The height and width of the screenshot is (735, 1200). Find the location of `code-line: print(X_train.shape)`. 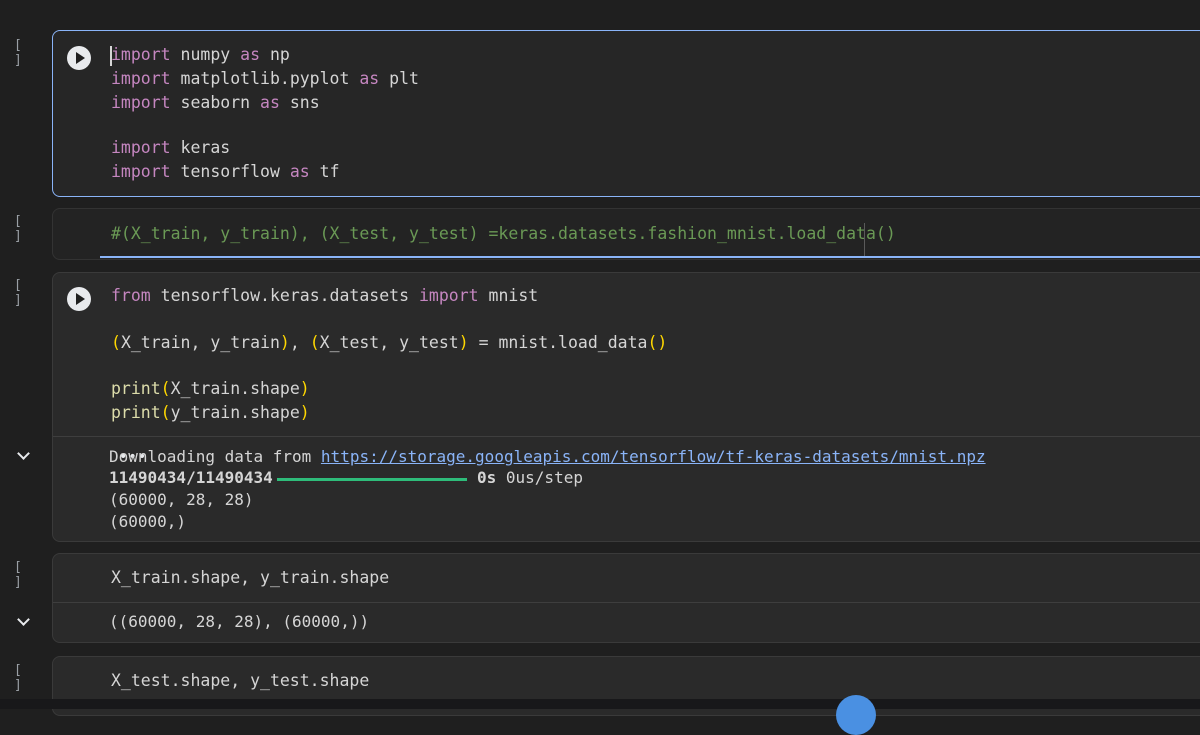

code-line: print(X_train.shape) is located at coordinates (210, 389).